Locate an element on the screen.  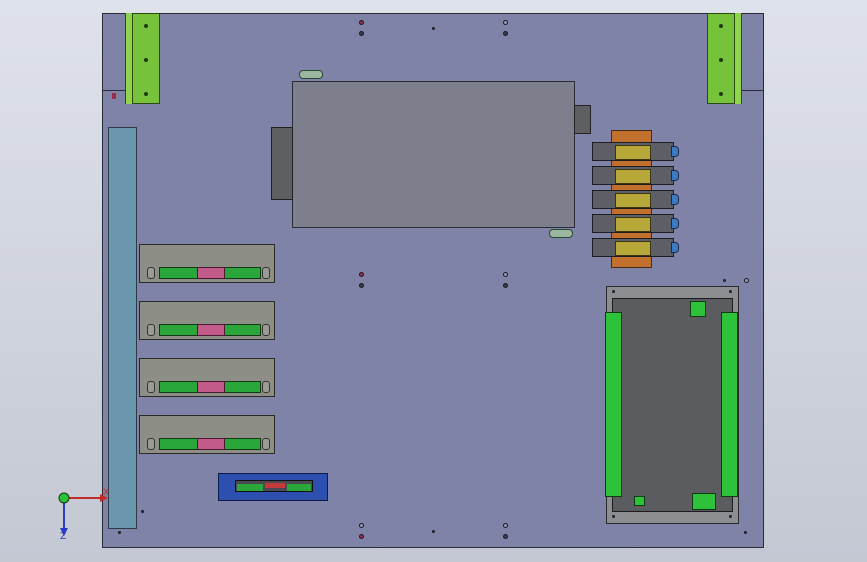
rail-strip-right is located at coordinates (738, 58).